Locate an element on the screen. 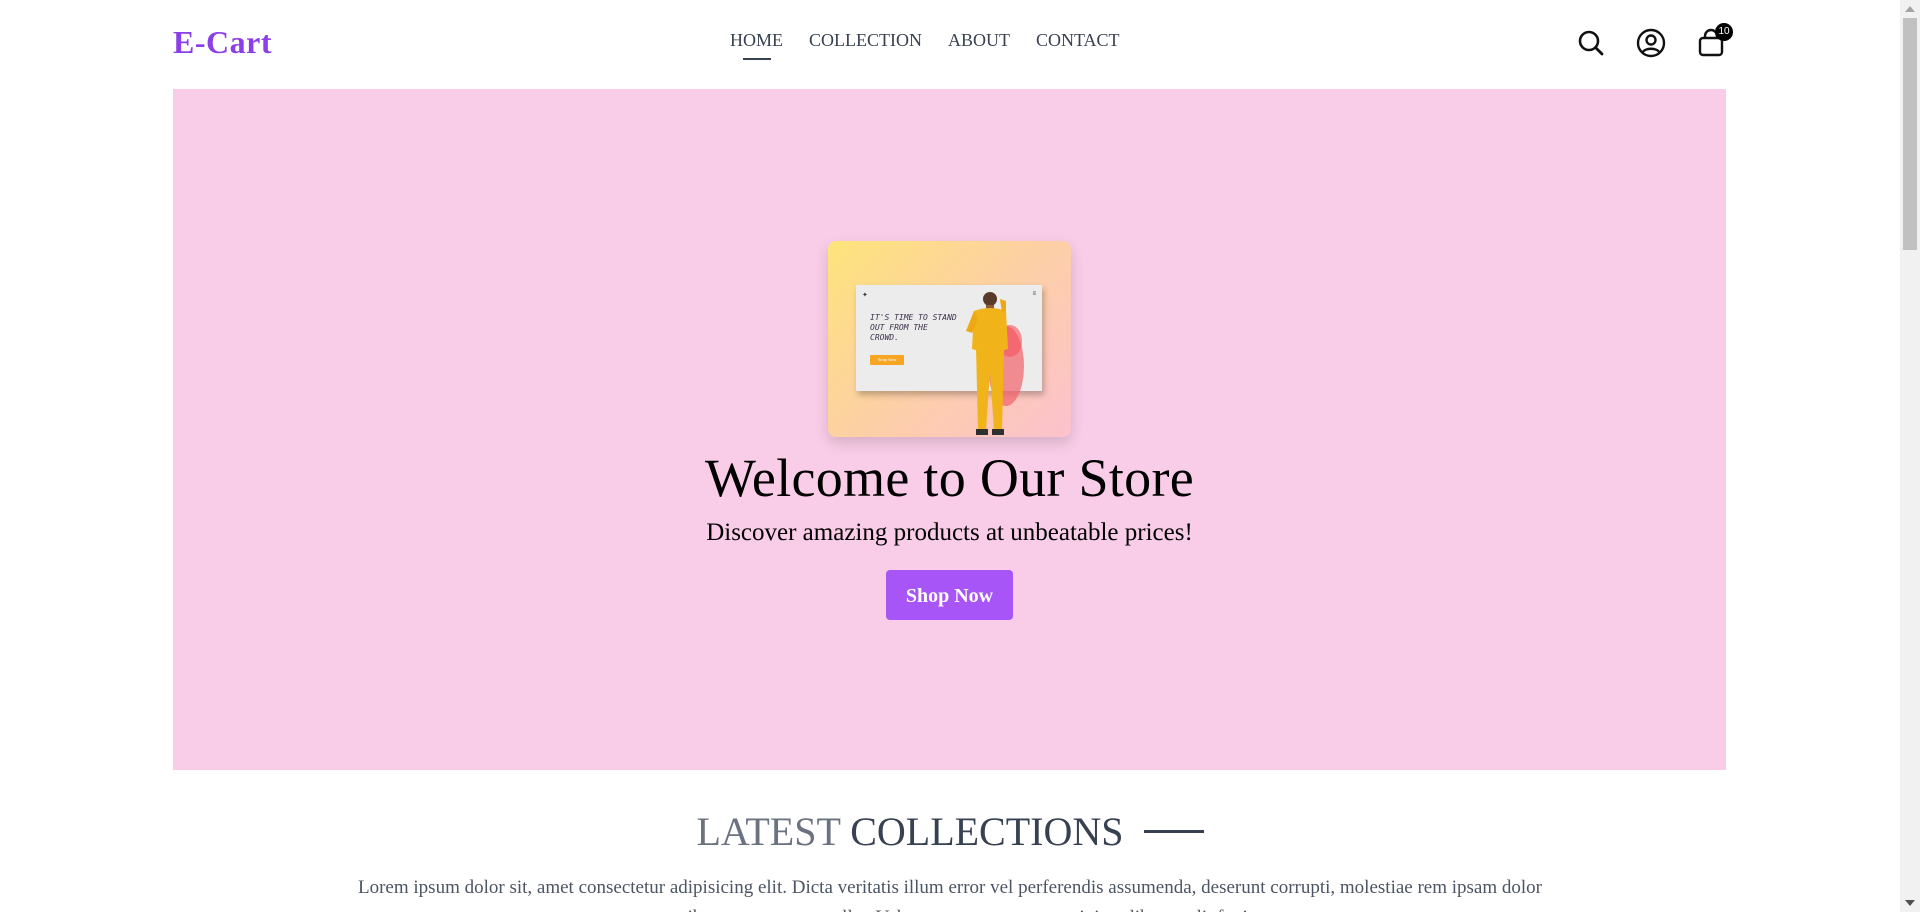 Image resolution: width=1920 pixels, height=912 pixels. nav-item-contact: CONTACT is located at coordinates (1078, 40).